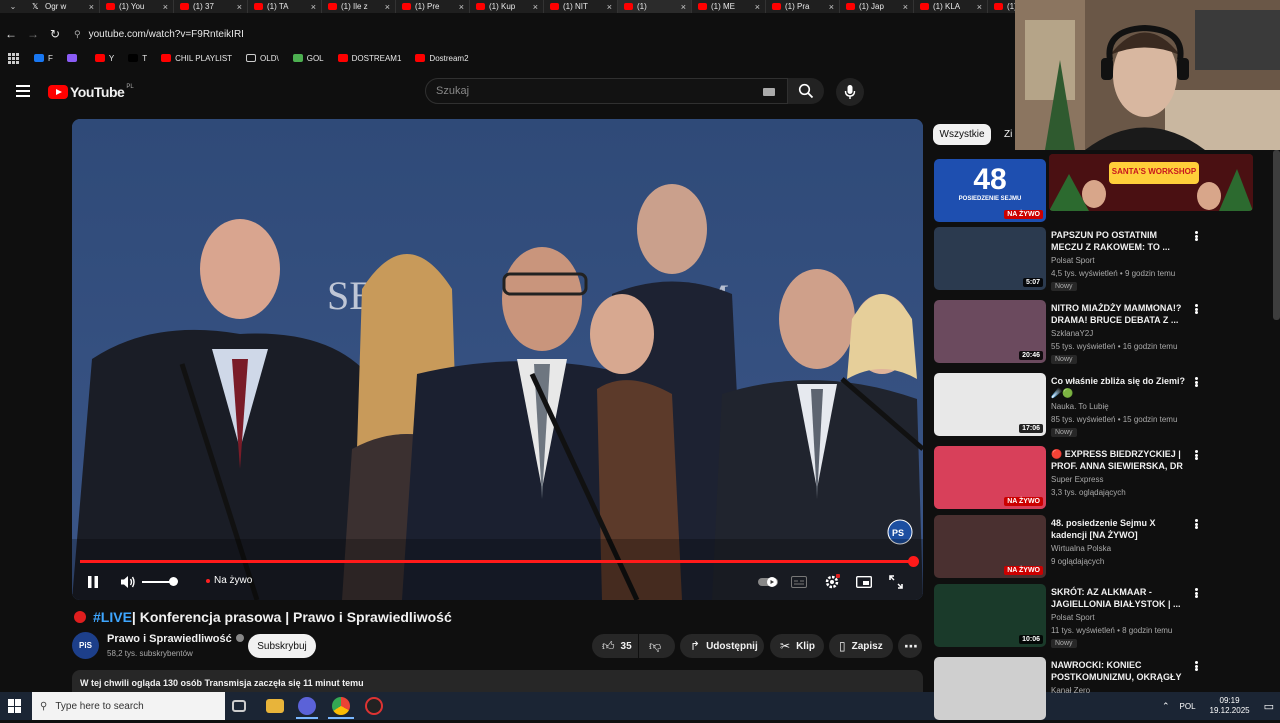 Image resolution: width=1280 pixels, height=723 pixels. Describe the element at coordinates (239, 706) in the screenshot. I see `task-view-icon` at that location.